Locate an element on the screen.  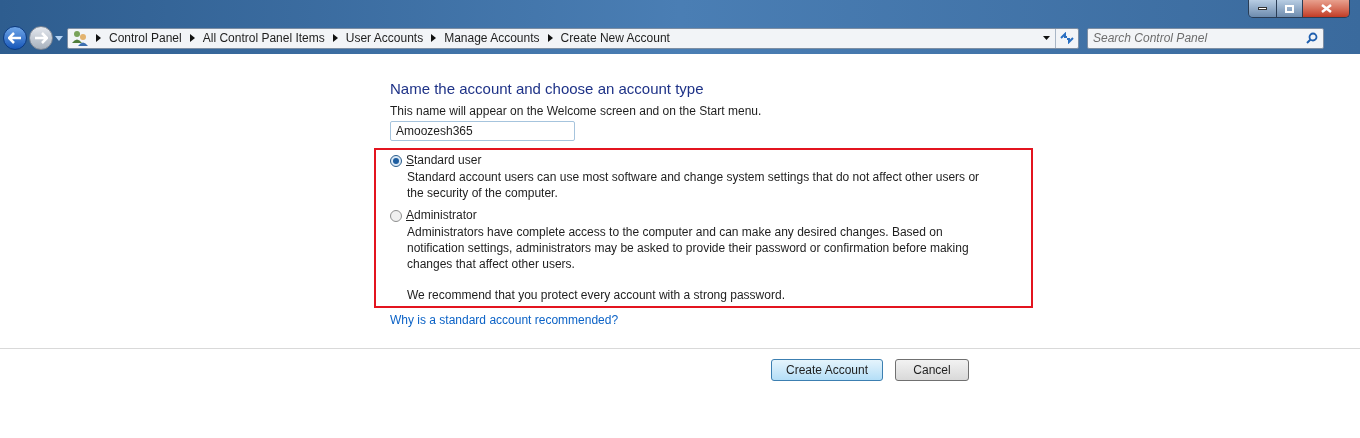
address-bar: Control Panel All Control Panel Items User Accounts Manage Accounts Create New Account is located at coordinates (573, 38).